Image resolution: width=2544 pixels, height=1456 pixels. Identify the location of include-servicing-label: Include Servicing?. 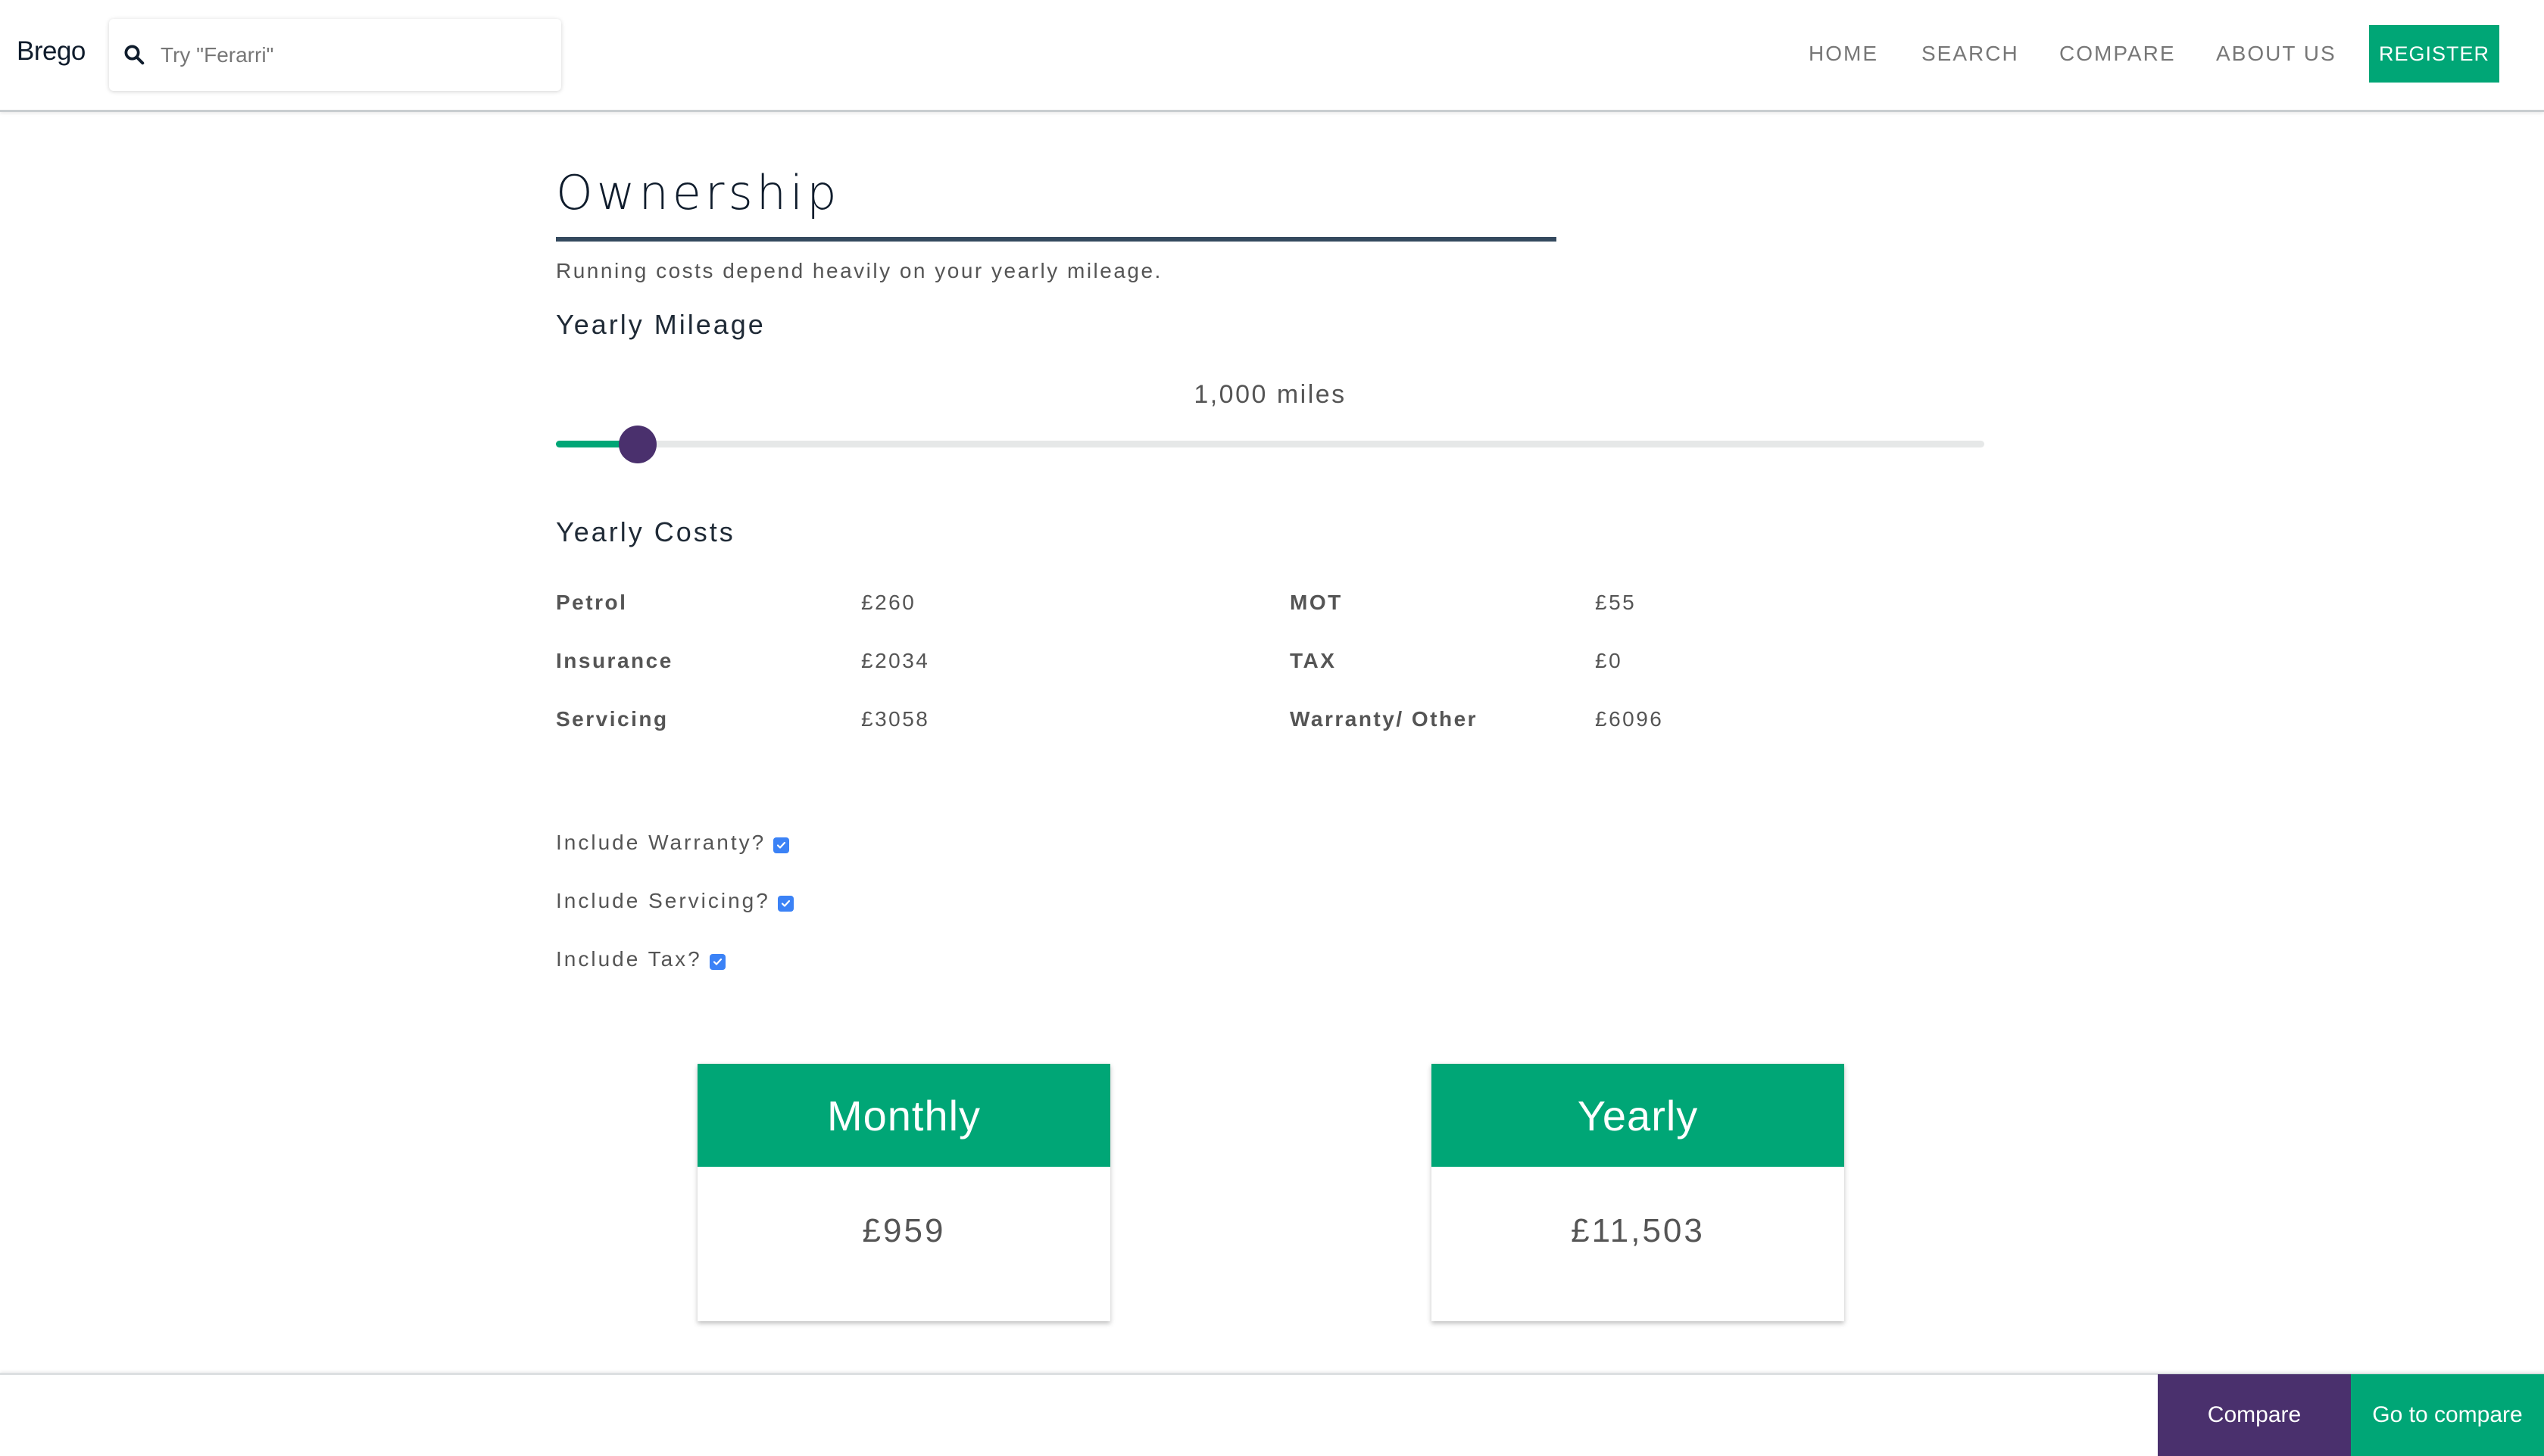
(663, 900).